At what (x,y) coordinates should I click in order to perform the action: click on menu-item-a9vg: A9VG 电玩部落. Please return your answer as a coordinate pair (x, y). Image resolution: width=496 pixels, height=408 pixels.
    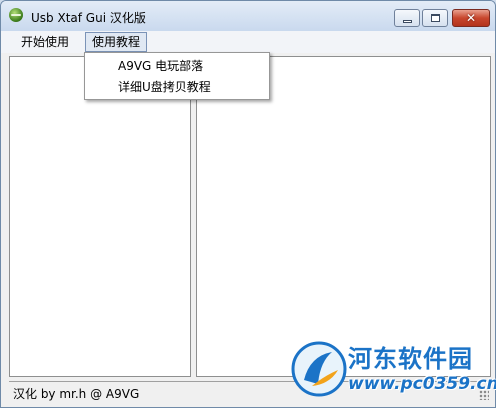
    Looking at the image, I should click on (160, 66).